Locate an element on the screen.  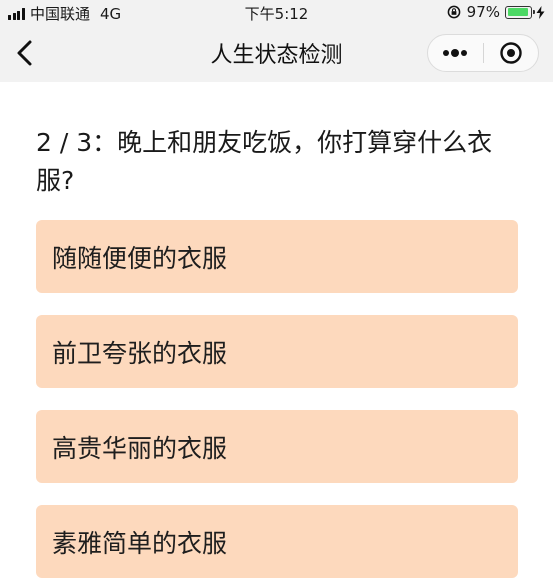
answer-option-label: 素雅简单的衣服 is located at coordinates (140, 543).